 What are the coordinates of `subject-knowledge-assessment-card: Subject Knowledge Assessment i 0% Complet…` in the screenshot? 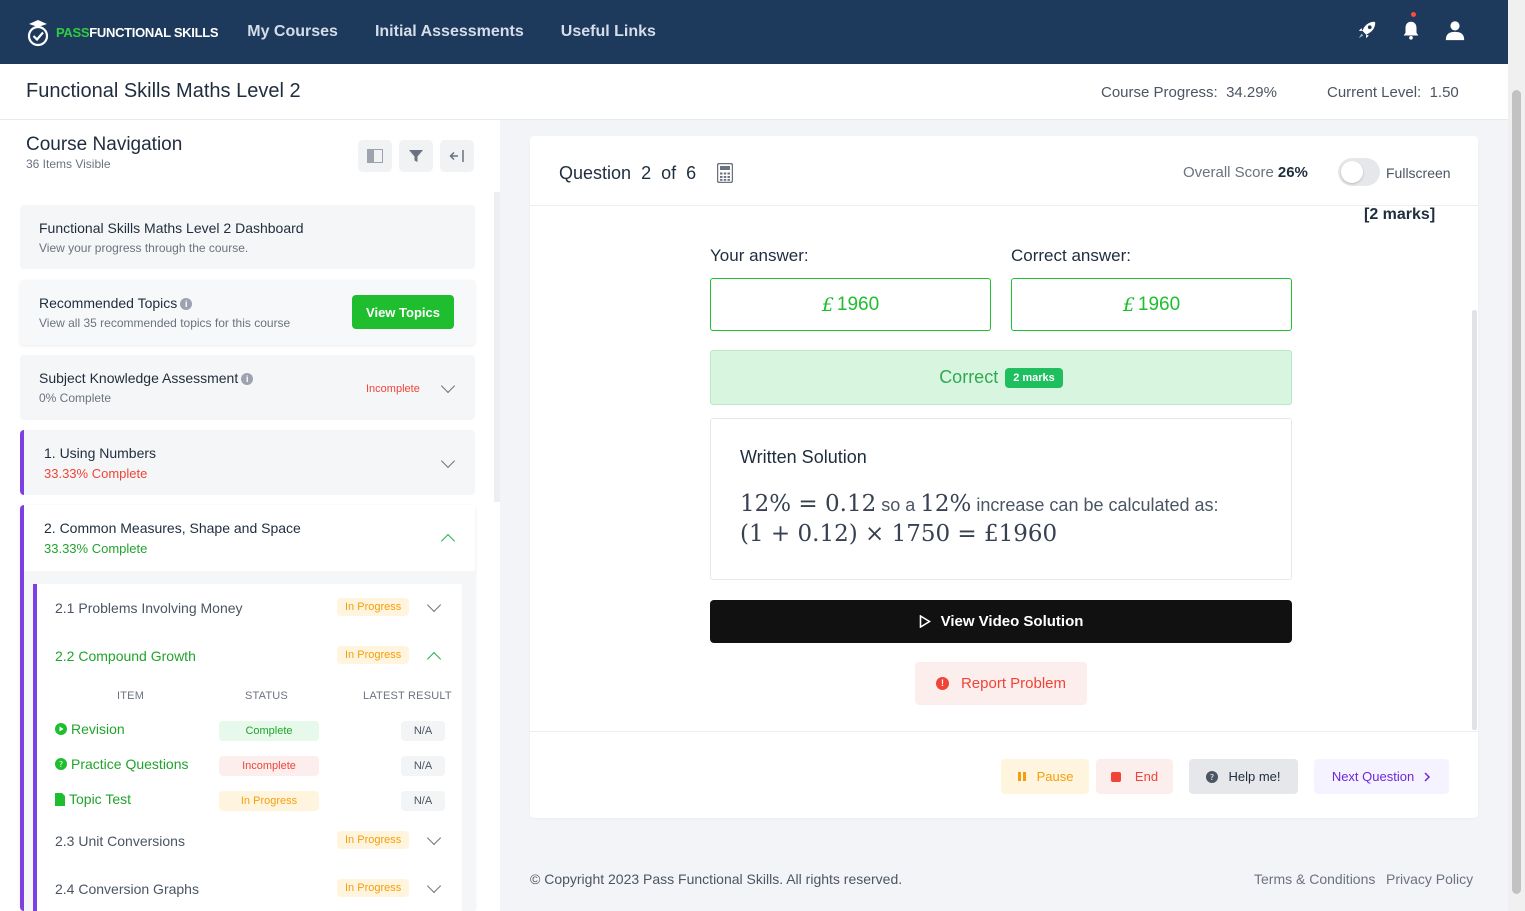 It's located at (247, 387).